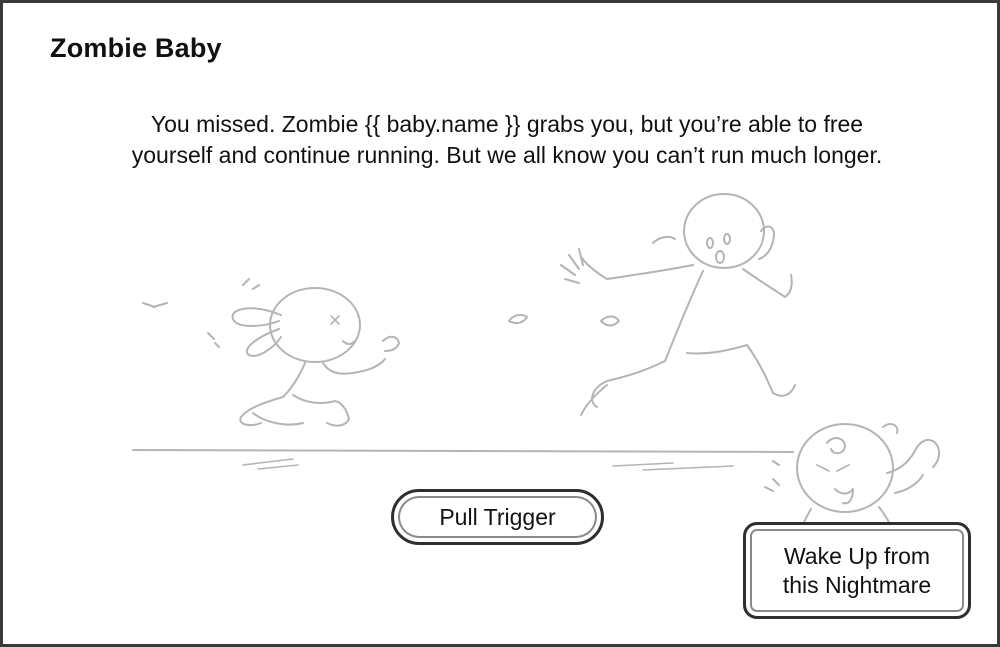 This screenshot has height=647, width=1000. I want to click on zombie-baby-sketch, so click(852, 476).